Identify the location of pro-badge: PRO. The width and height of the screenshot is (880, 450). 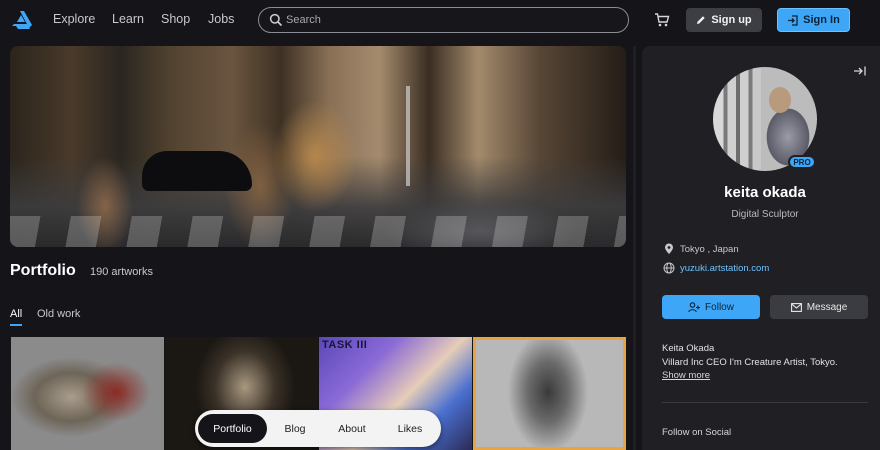
(802, 162).